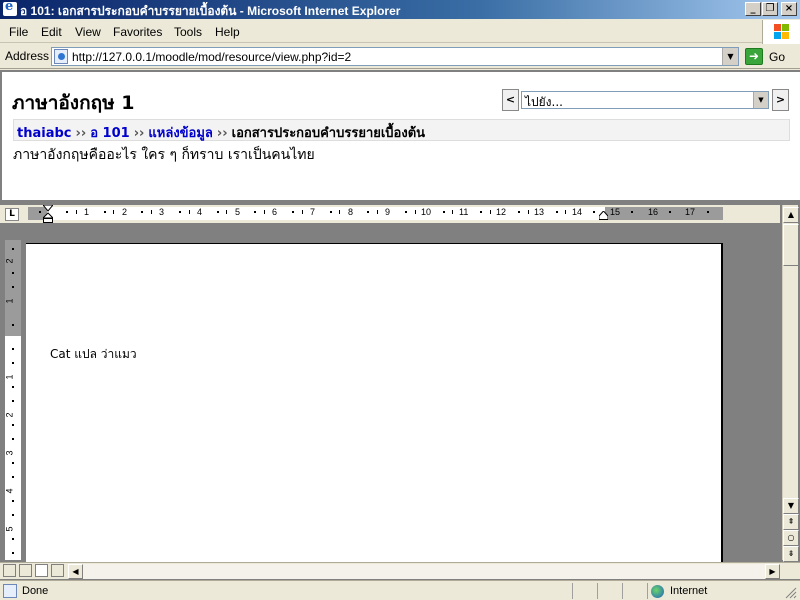  What do you see at coordinates (125, 212) in the screenshot?
I see `ruler-number: 2` at bounding box center [125, 212].